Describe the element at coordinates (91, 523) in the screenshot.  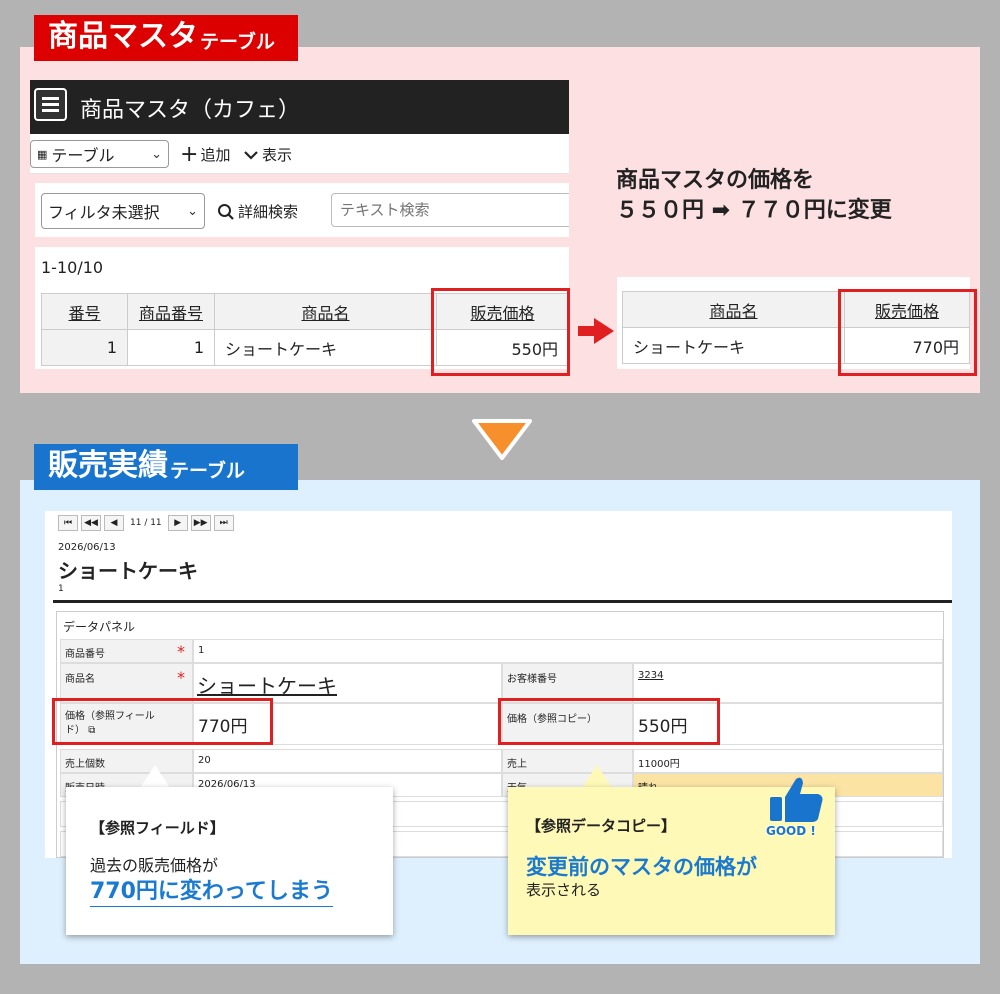
I see `fast-back-icon: ◀◀` at that location.